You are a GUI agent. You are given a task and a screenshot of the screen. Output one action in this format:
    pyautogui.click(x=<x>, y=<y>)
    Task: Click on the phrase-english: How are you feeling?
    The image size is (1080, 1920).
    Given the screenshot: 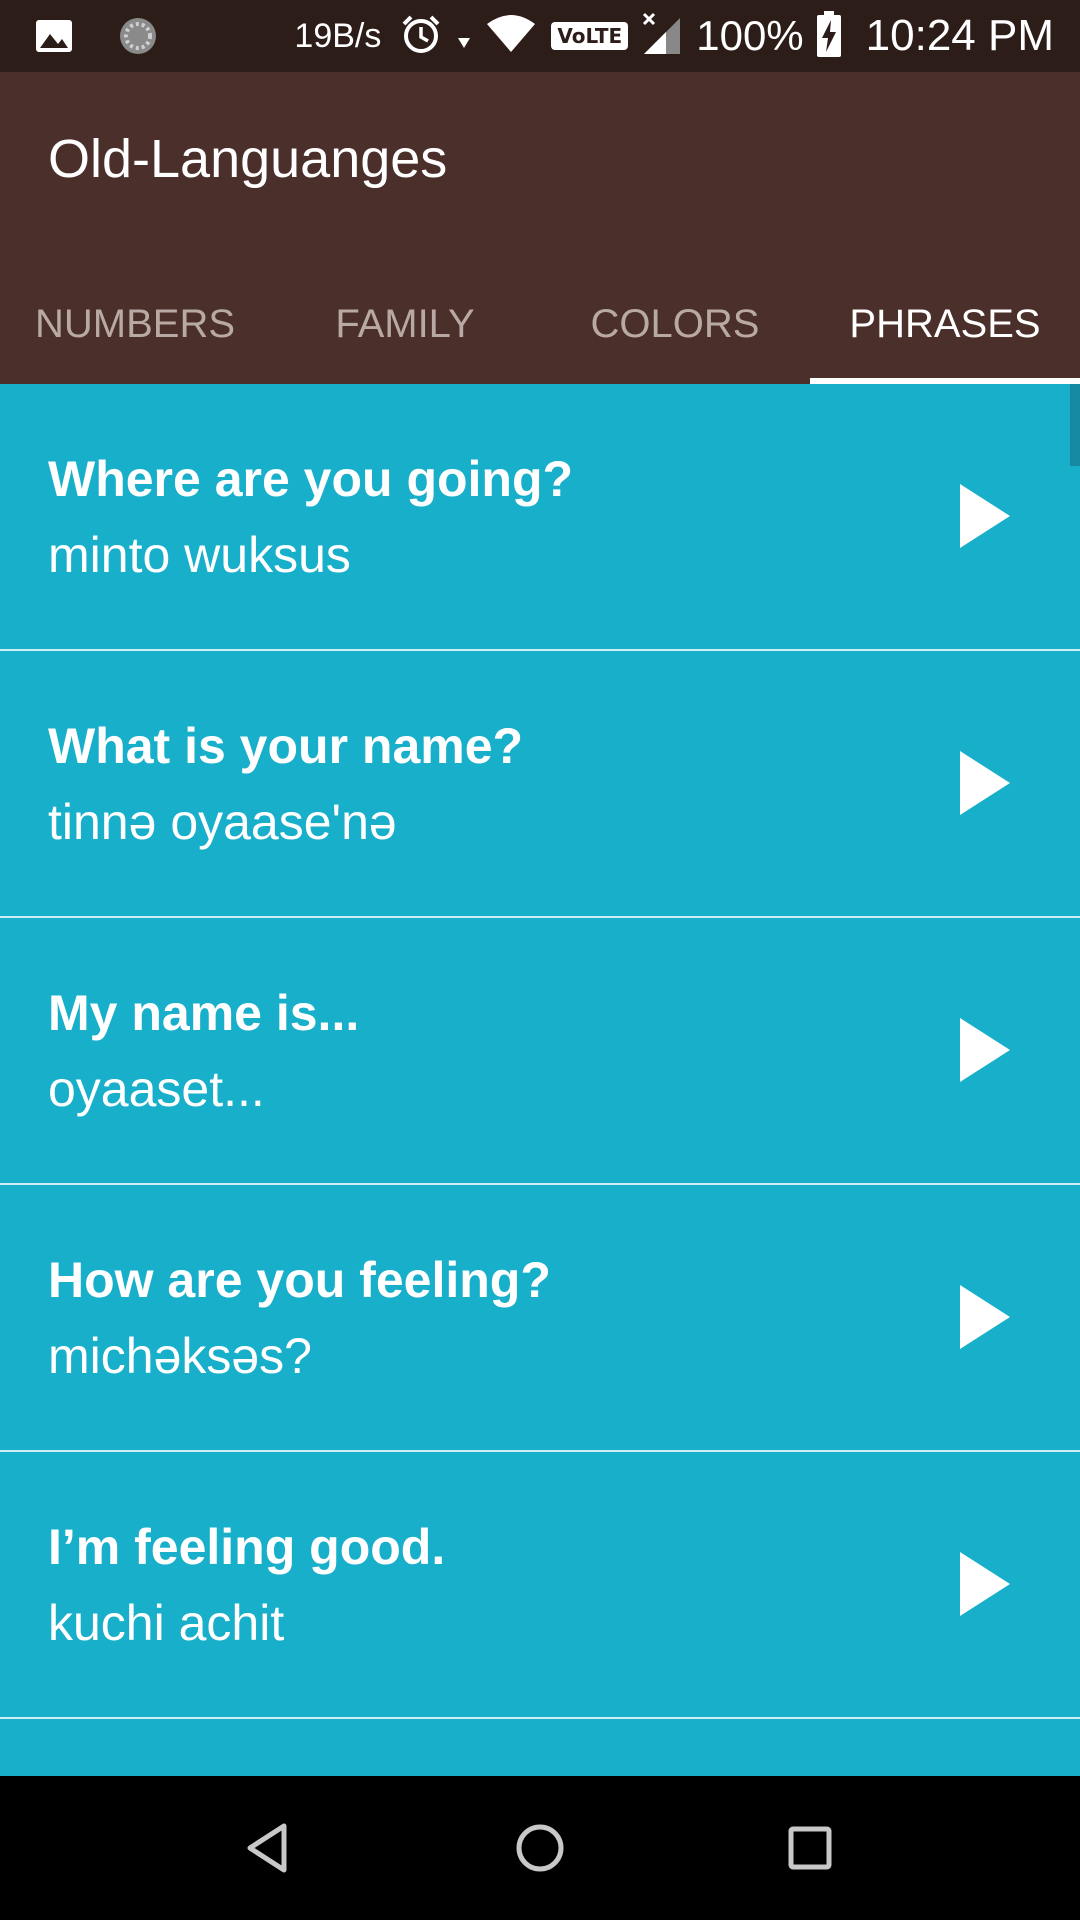 What is the action you would take?
    pyautogui.click(x=299, y=1280)
    